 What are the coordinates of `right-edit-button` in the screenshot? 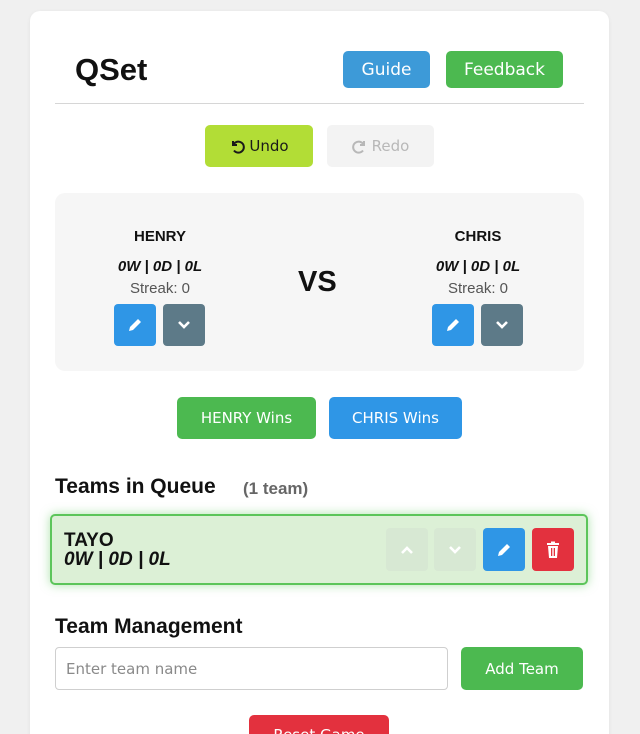 It's located at (453, 325).